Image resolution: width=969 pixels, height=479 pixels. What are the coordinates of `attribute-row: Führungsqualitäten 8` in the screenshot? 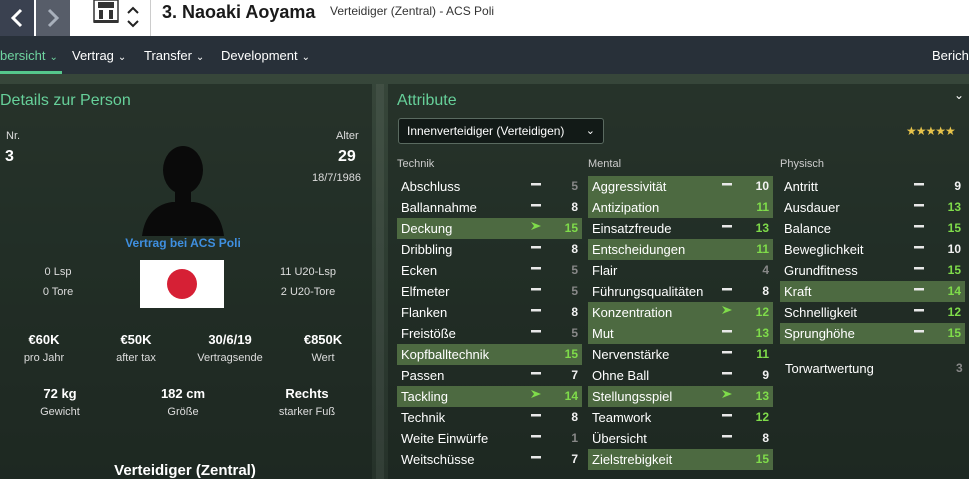 It's located at (680, 291).